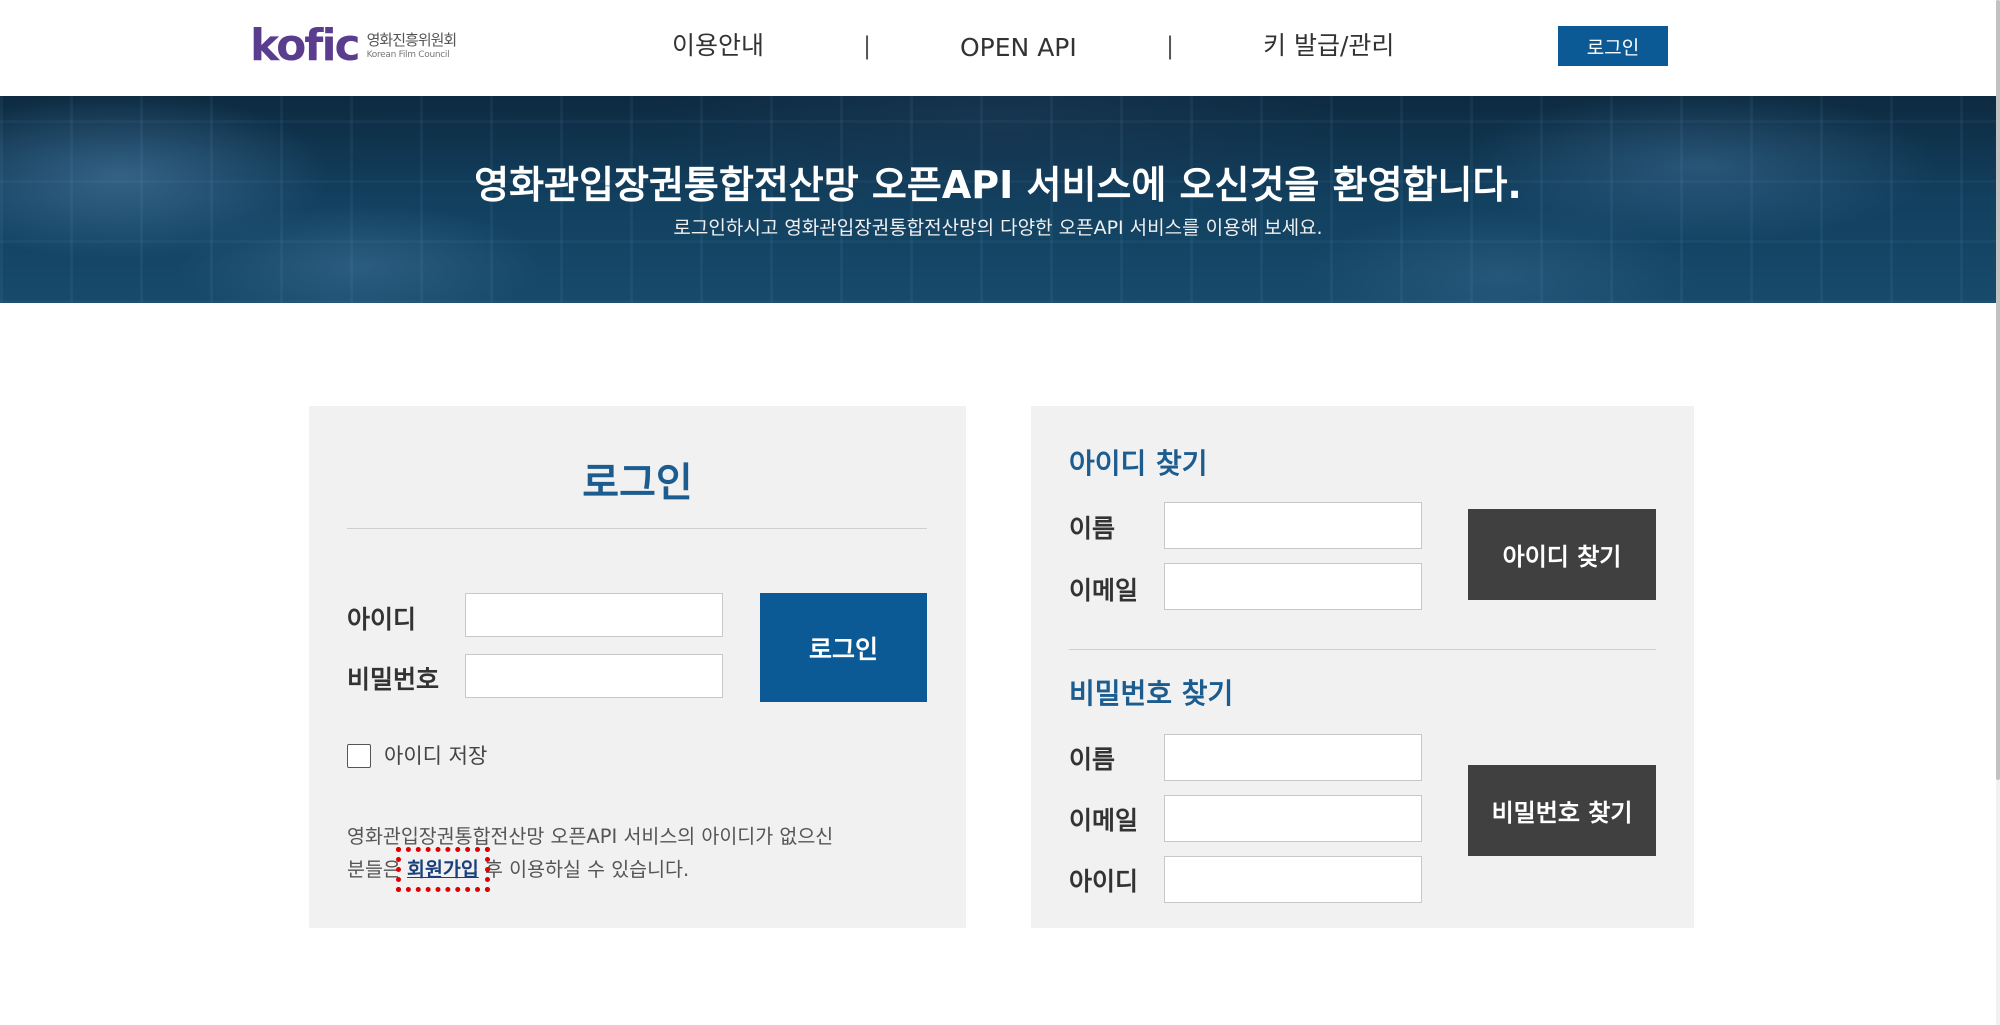 The width and height of the screenshot is (2000, 1025). Describe the element at coordinates (1293, 757) in the screenshot. I see `find-pw-name-input` at that location.